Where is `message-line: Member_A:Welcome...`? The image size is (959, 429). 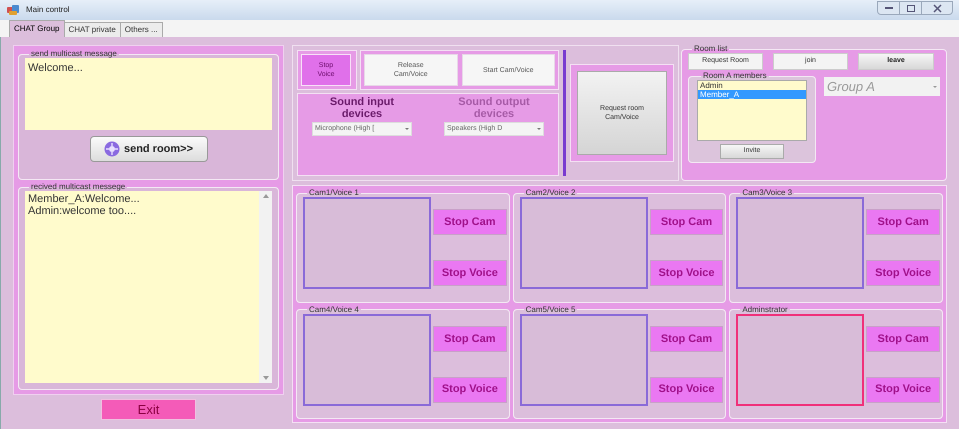 message-line: Member_A:Welcome... is located at coordinates (84, 199).